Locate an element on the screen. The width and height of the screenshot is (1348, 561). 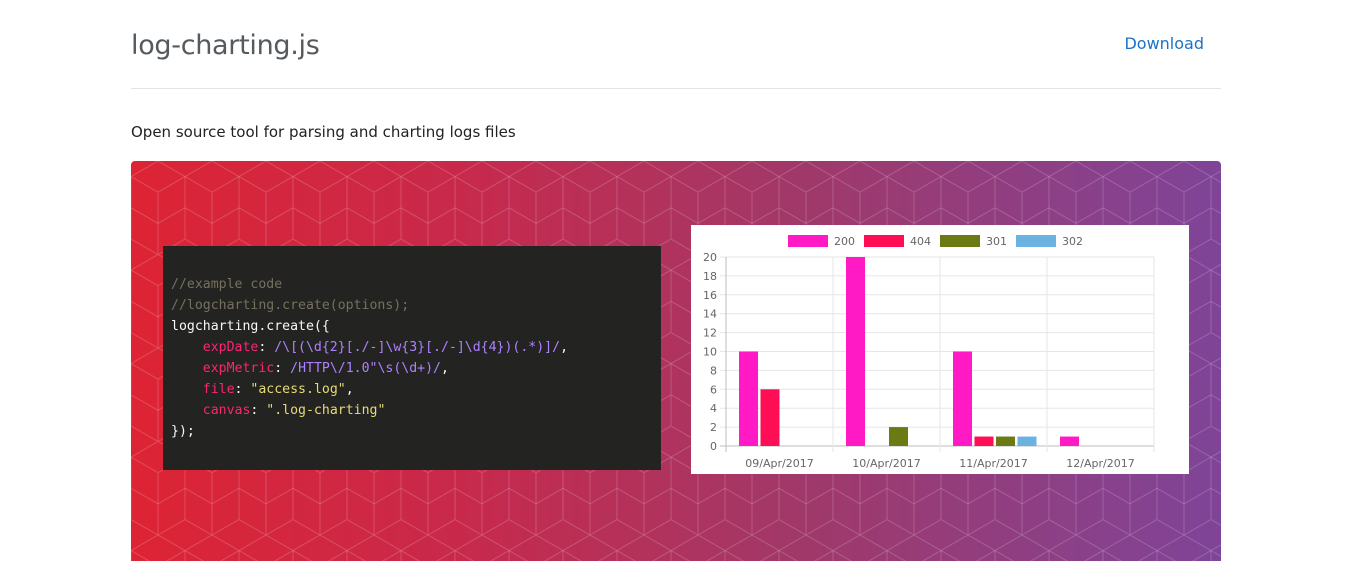
legend-label: 302 is located at coordinates (1072, 241).